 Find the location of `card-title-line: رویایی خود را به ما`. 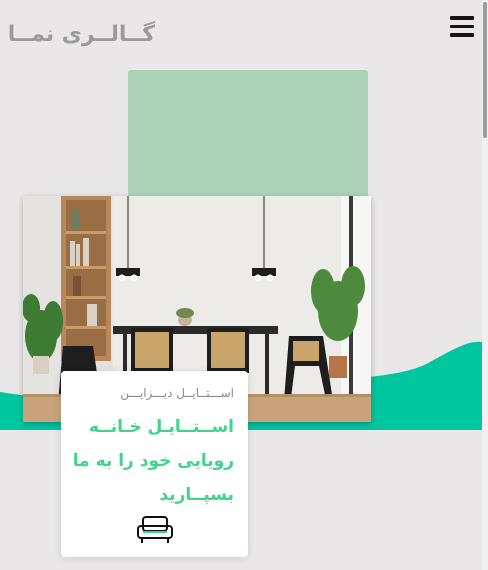

card-title-line: رویایی خود را به ما is located at coordinates (153, 461).